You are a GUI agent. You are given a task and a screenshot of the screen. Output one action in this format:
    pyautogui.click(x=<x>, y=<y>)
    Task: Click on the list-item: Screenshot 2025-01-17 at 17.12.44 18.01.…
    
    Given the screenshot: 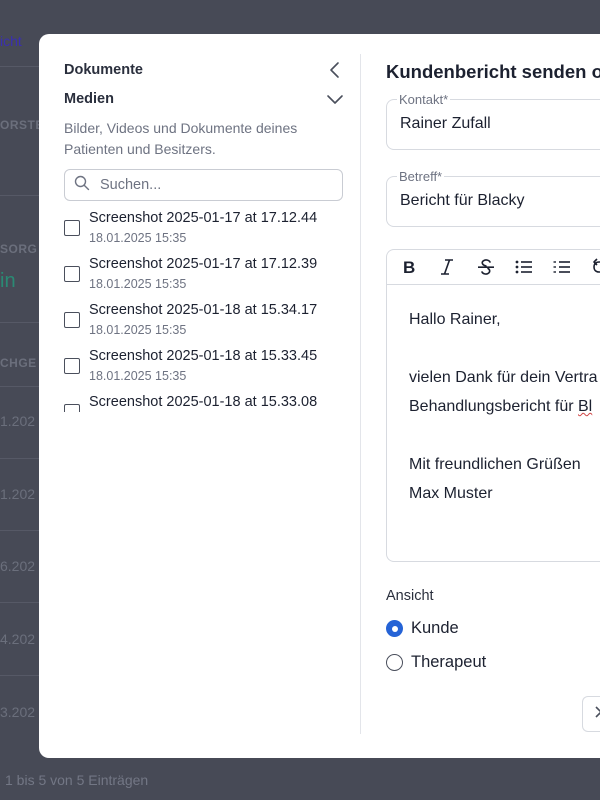 What is the action you would take?
    pyautogui.click(x=209, y=233)
    